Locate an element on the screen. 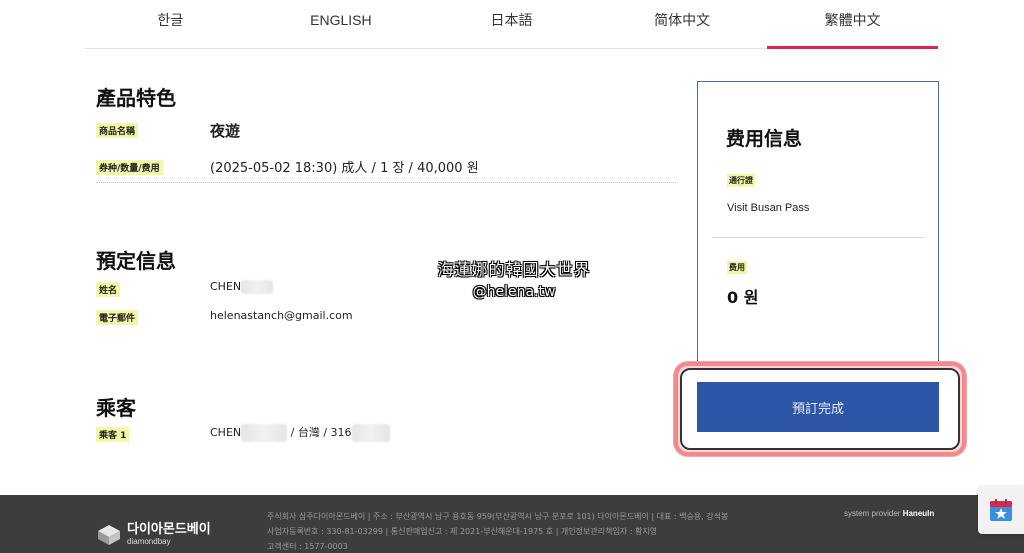  section-divider is located at coordinates (386, 182).